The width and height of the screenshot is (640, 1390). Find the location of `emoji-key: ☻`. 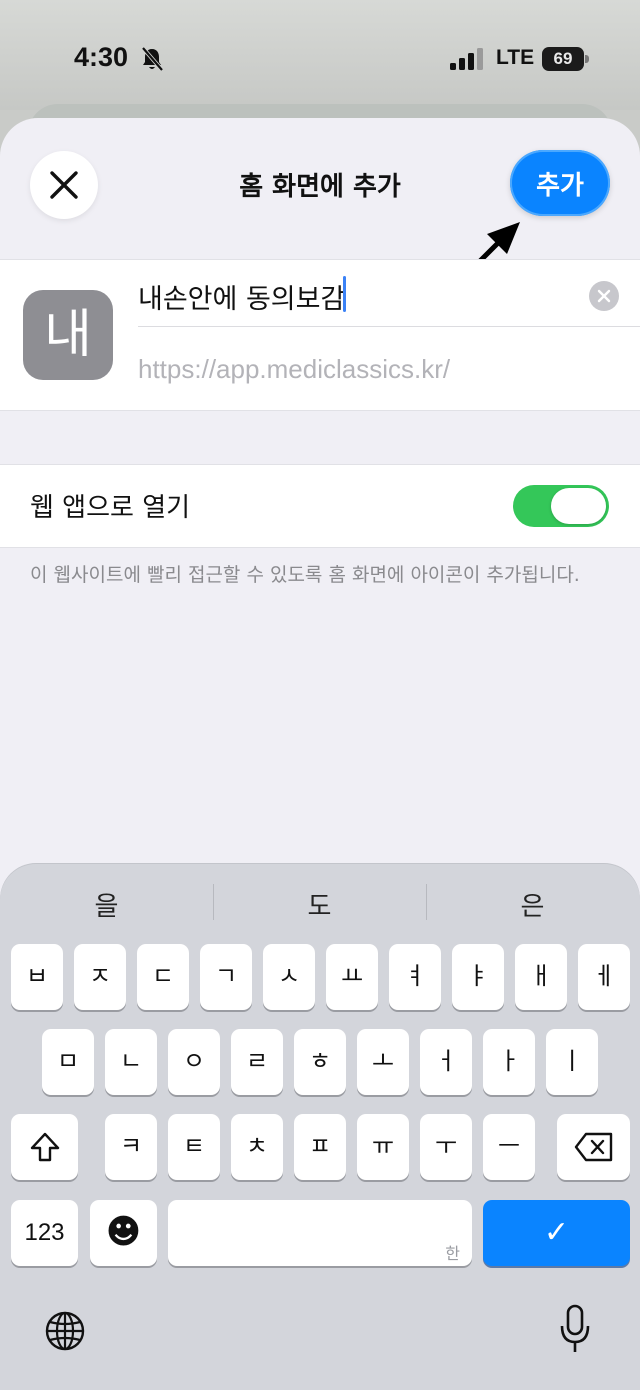

emoji-key: ☻ is located at coordinates (123, 1233).